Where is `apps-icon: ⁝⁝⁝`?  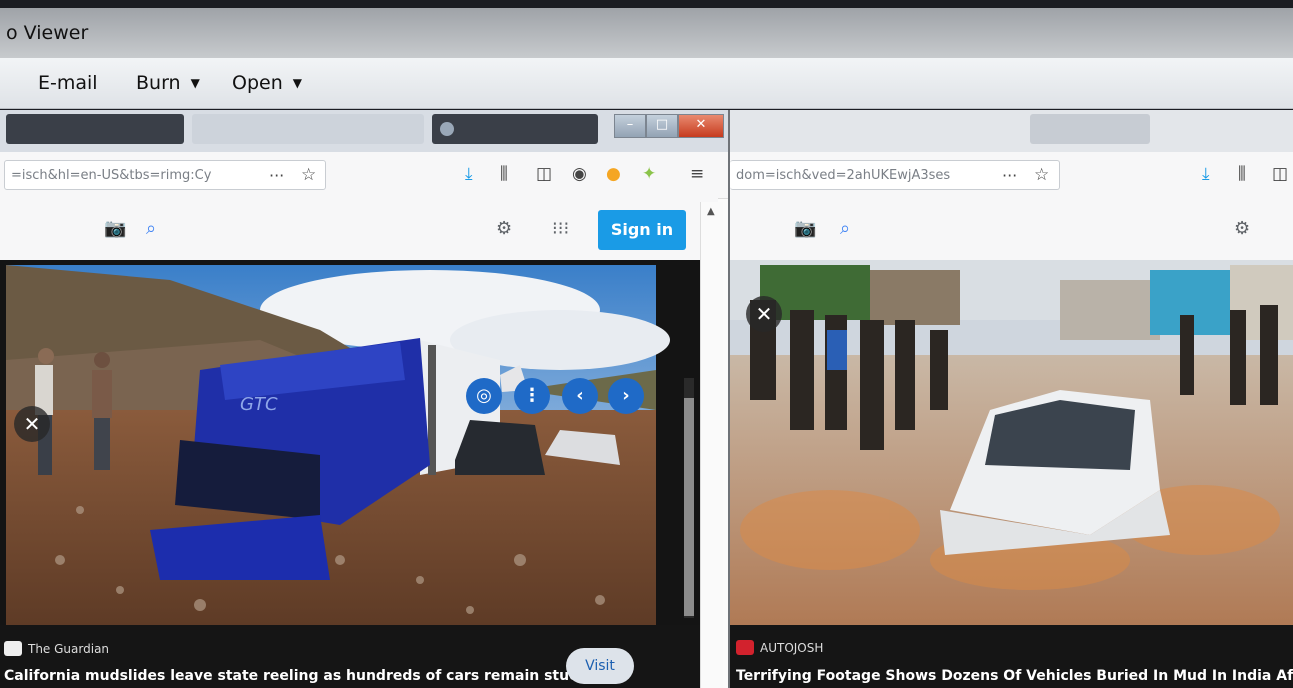
apps-icon: ⁝⁝⁝ is located at coordinates (560, 228).